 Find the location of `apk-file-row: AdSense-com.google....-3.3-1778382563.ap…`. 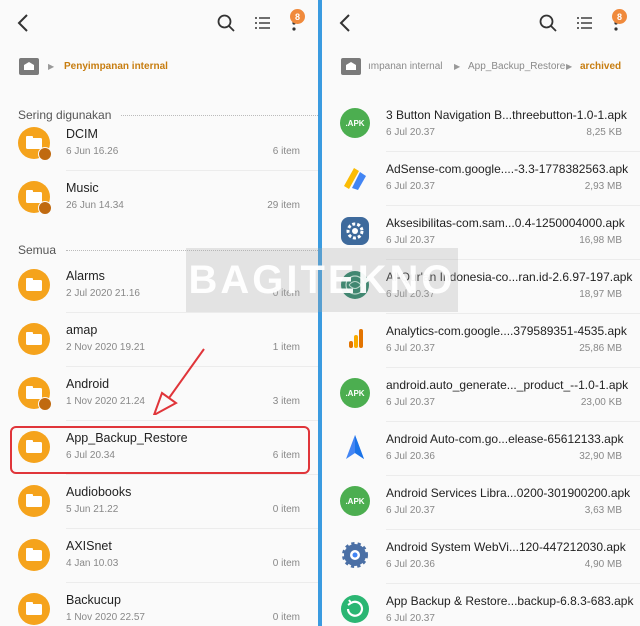

apk-file-row: AdSense-com.google....-3.3-1778382563.ap… is located at coordinates (481, 179).